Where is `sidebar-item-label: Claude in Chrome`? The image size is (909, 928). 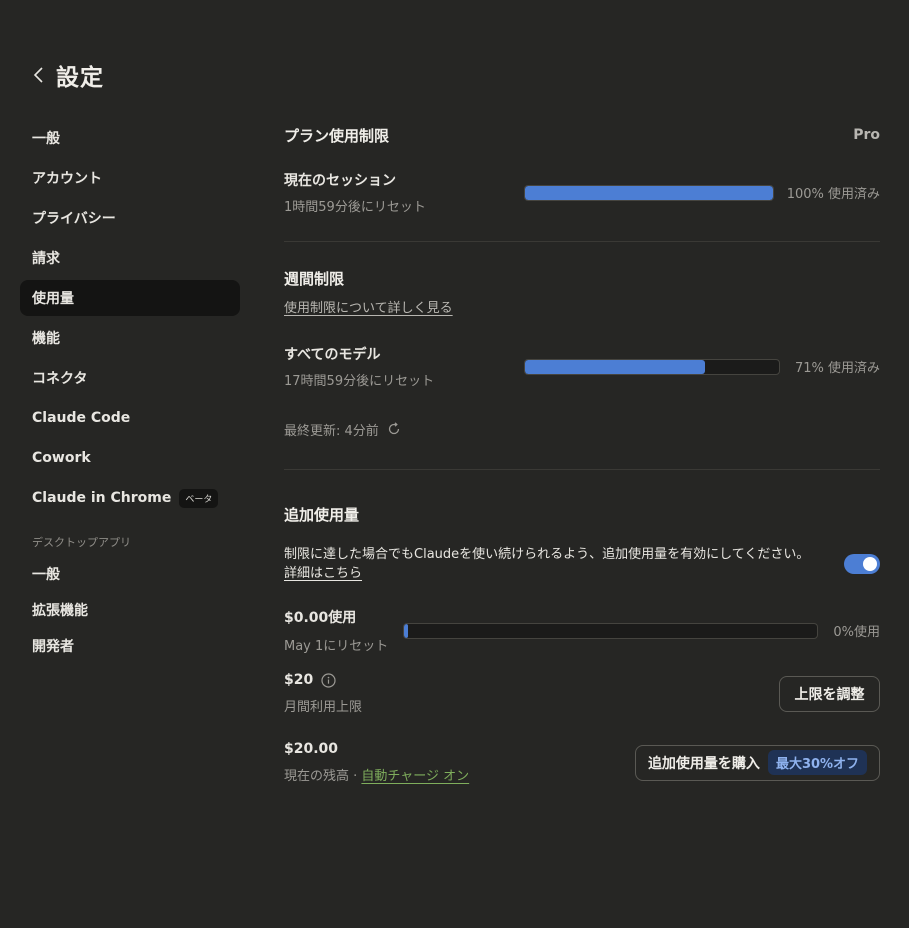
sidebar-item-label: Claude in Chrome is located at coordinates (102, 498).